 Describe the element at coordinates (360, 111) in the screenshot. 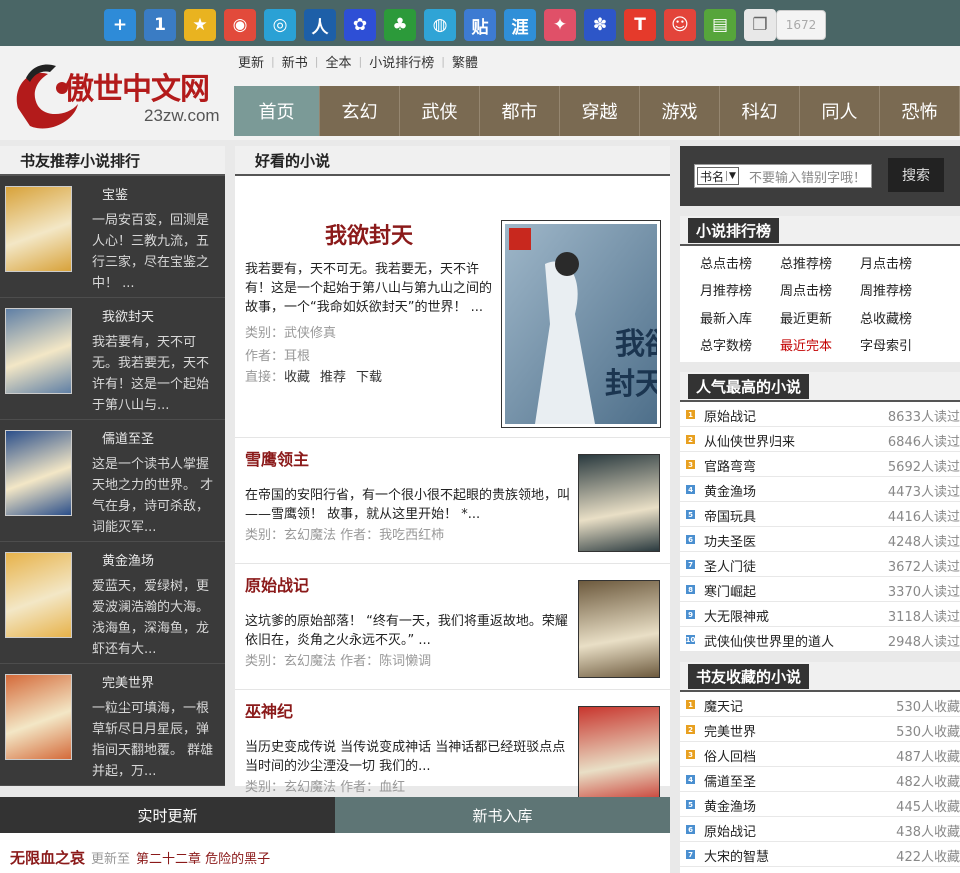

I see `nav-item: 玄幻` at that location.